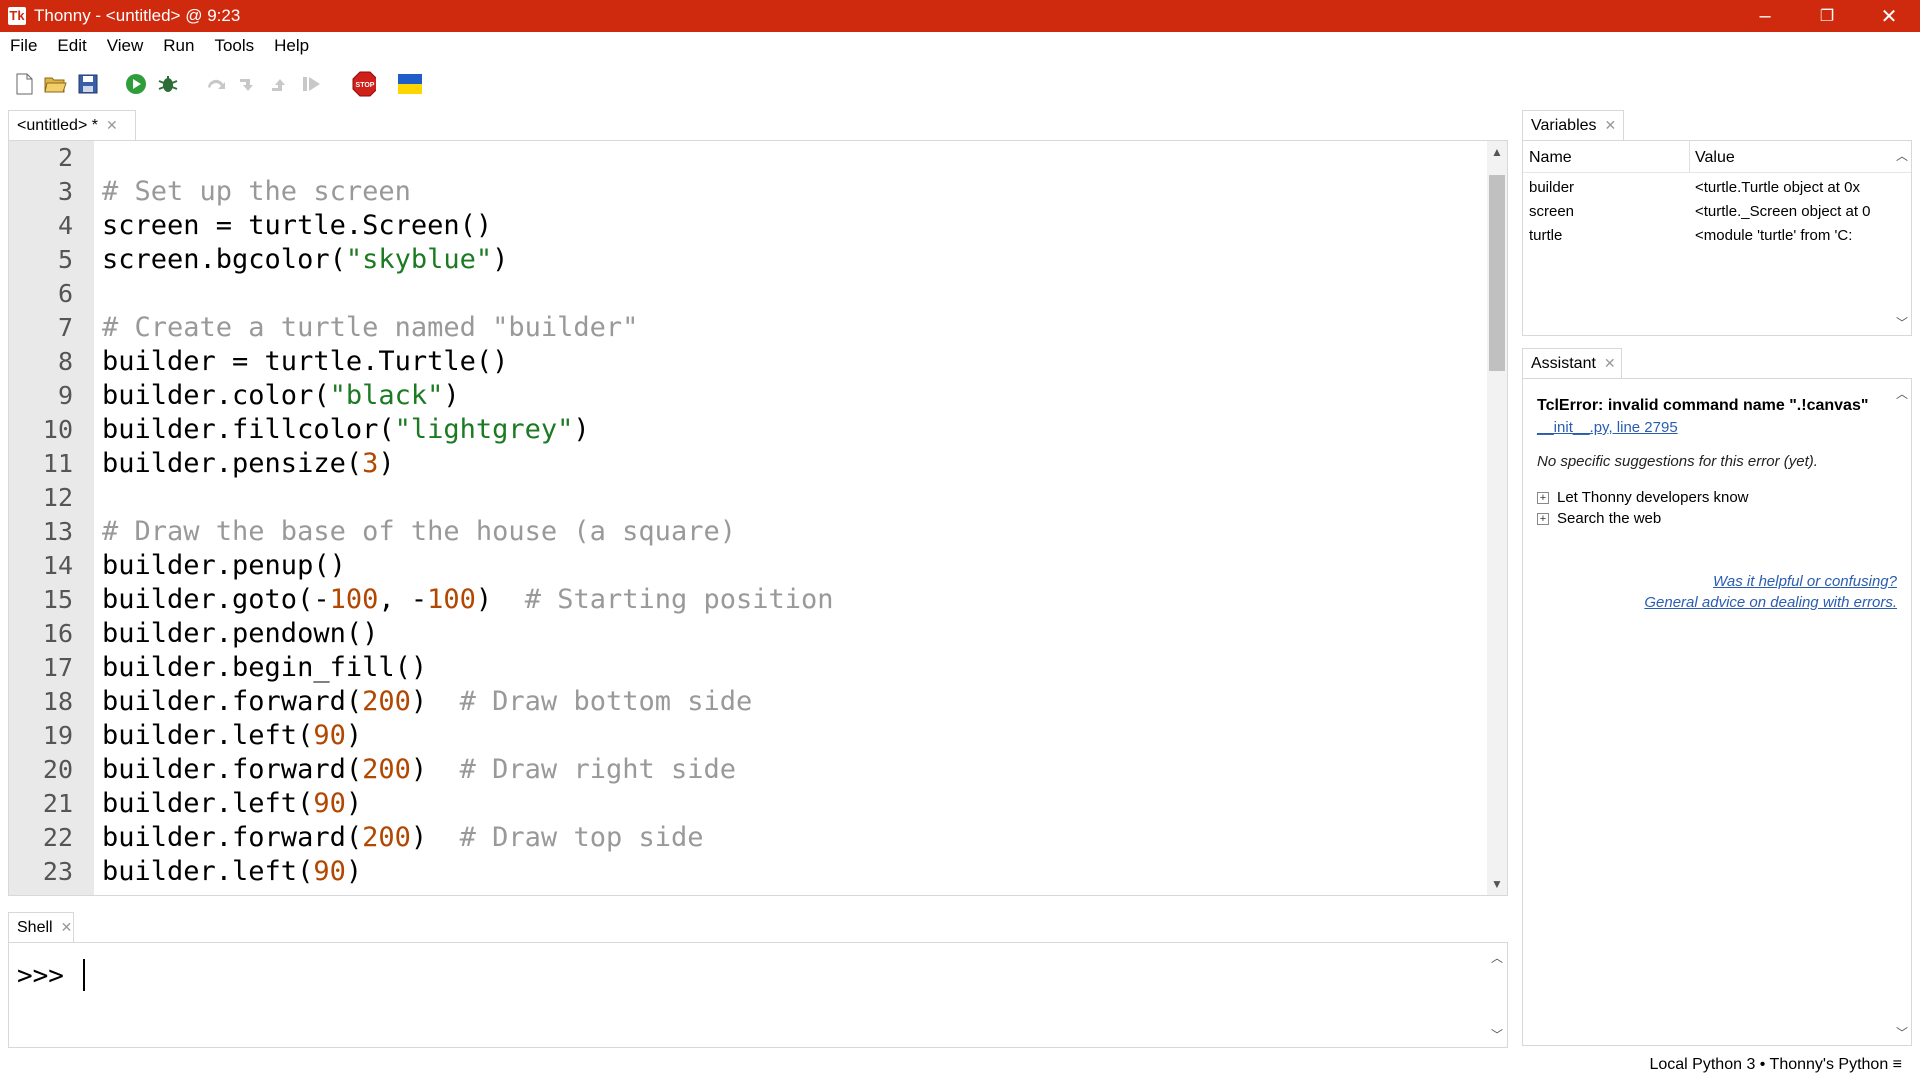 The width and height of the screenshot is (1920, 1080). What do you see at coordinates (1827, 16) in the screenshot?
I see `restore-button: ❐` at bounding box center [1827, 16].